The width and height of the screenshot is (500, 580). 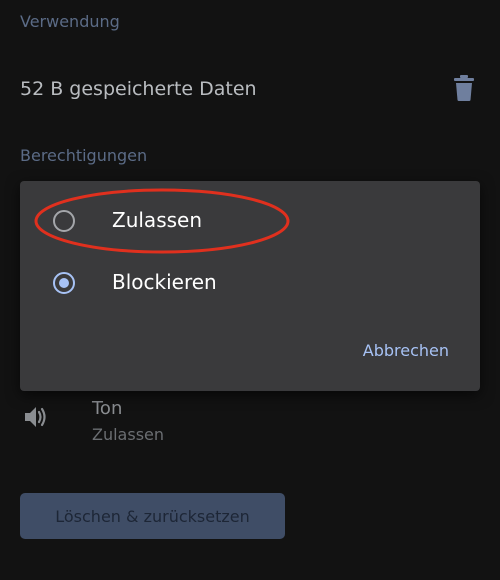 What do you see at coordinates (107, 408) in the screenshot?
I see `sound-permission-title: Ton` at bounding box center [107, 408].